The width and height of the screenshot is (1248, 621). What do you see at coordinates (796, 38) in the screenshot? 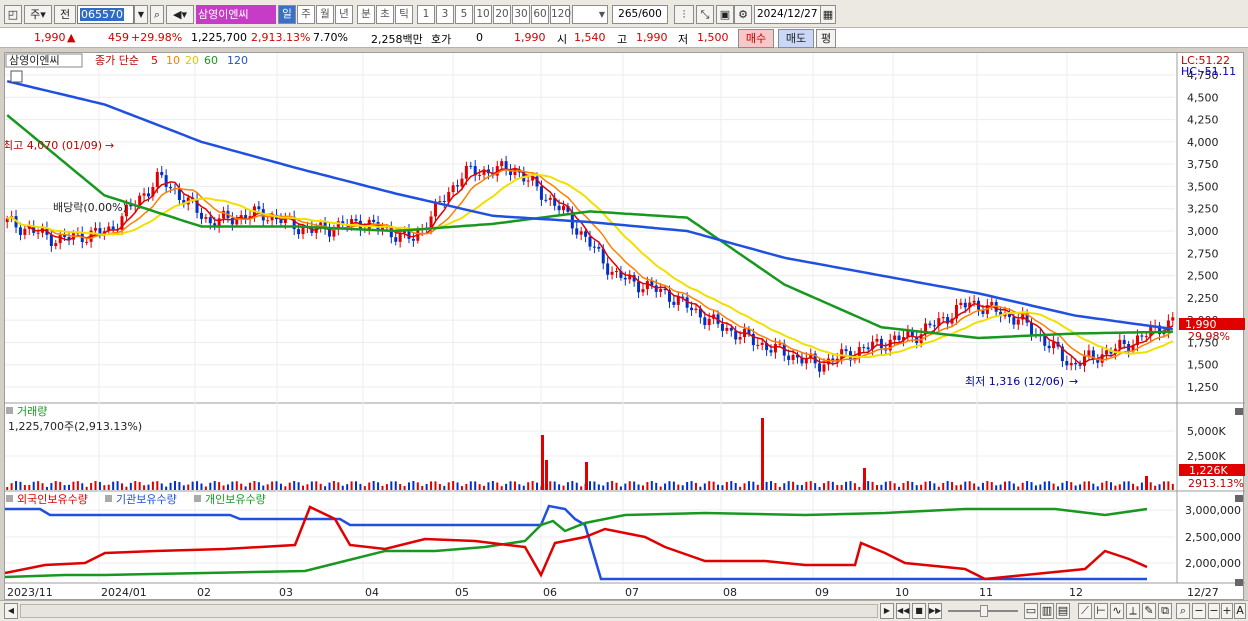
I see `sell-button: 매도` at bounding box center [796, 38].